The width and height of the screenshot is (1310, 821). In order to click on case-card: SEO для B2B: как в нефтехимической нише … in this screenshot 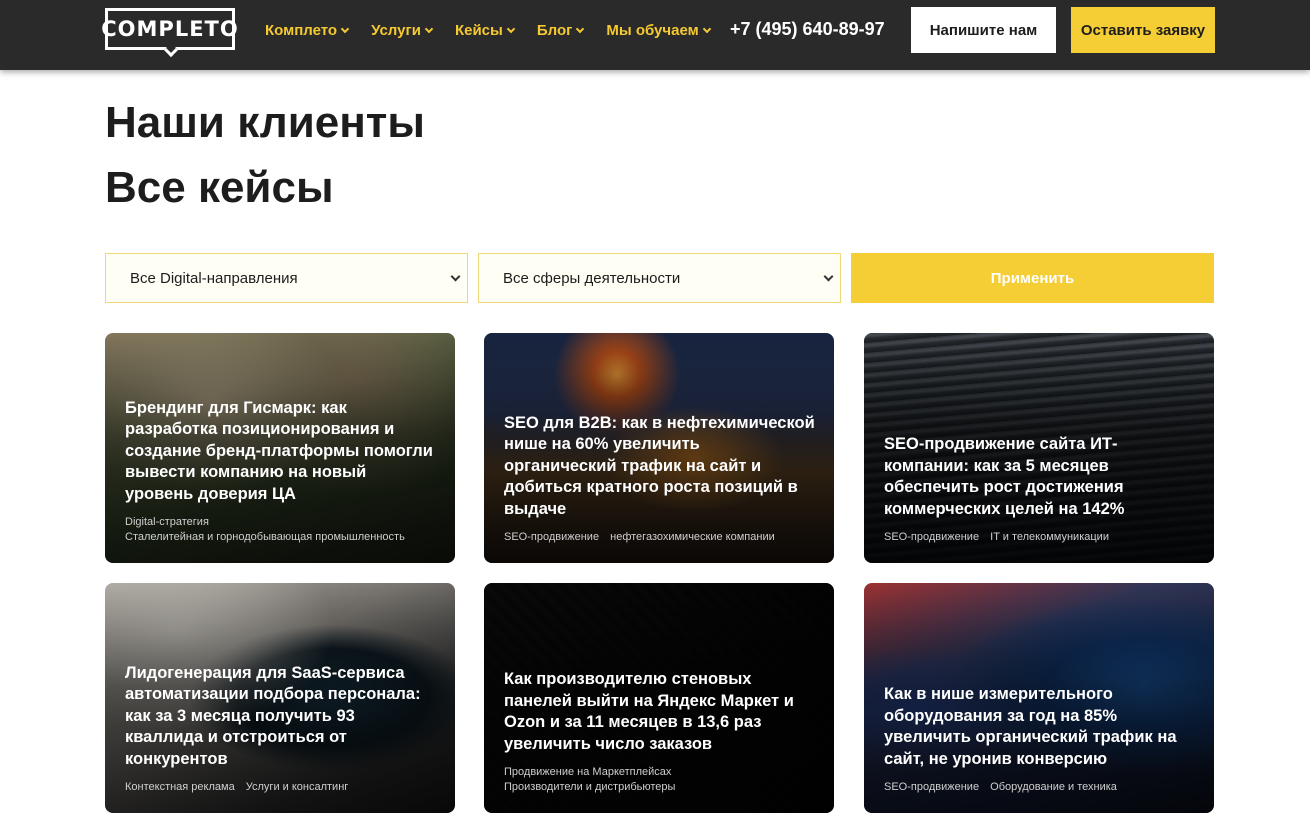, I will do `click(659, 448)`.